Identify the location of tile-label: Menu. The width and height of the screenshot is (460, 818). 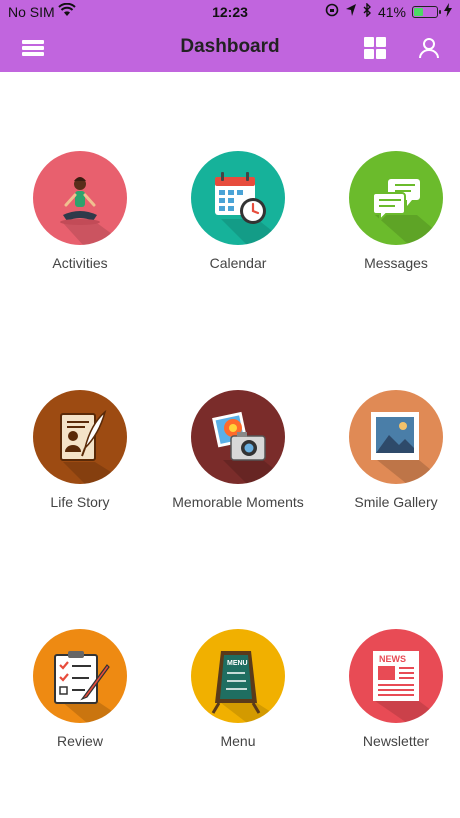
(238, 741).